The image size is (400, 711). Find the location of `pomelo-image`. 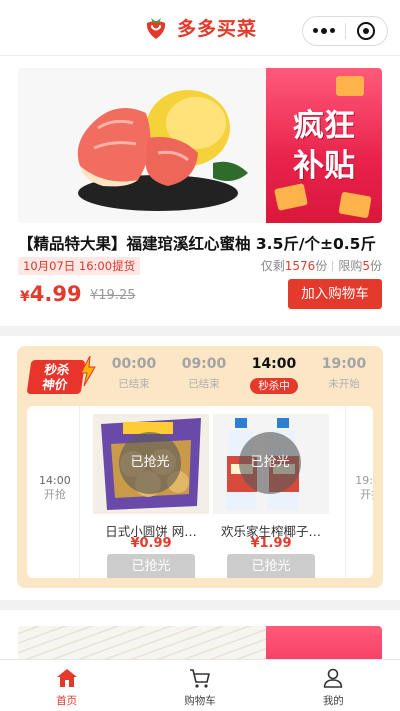

pomelo-image is located at coordinates (142, 145).